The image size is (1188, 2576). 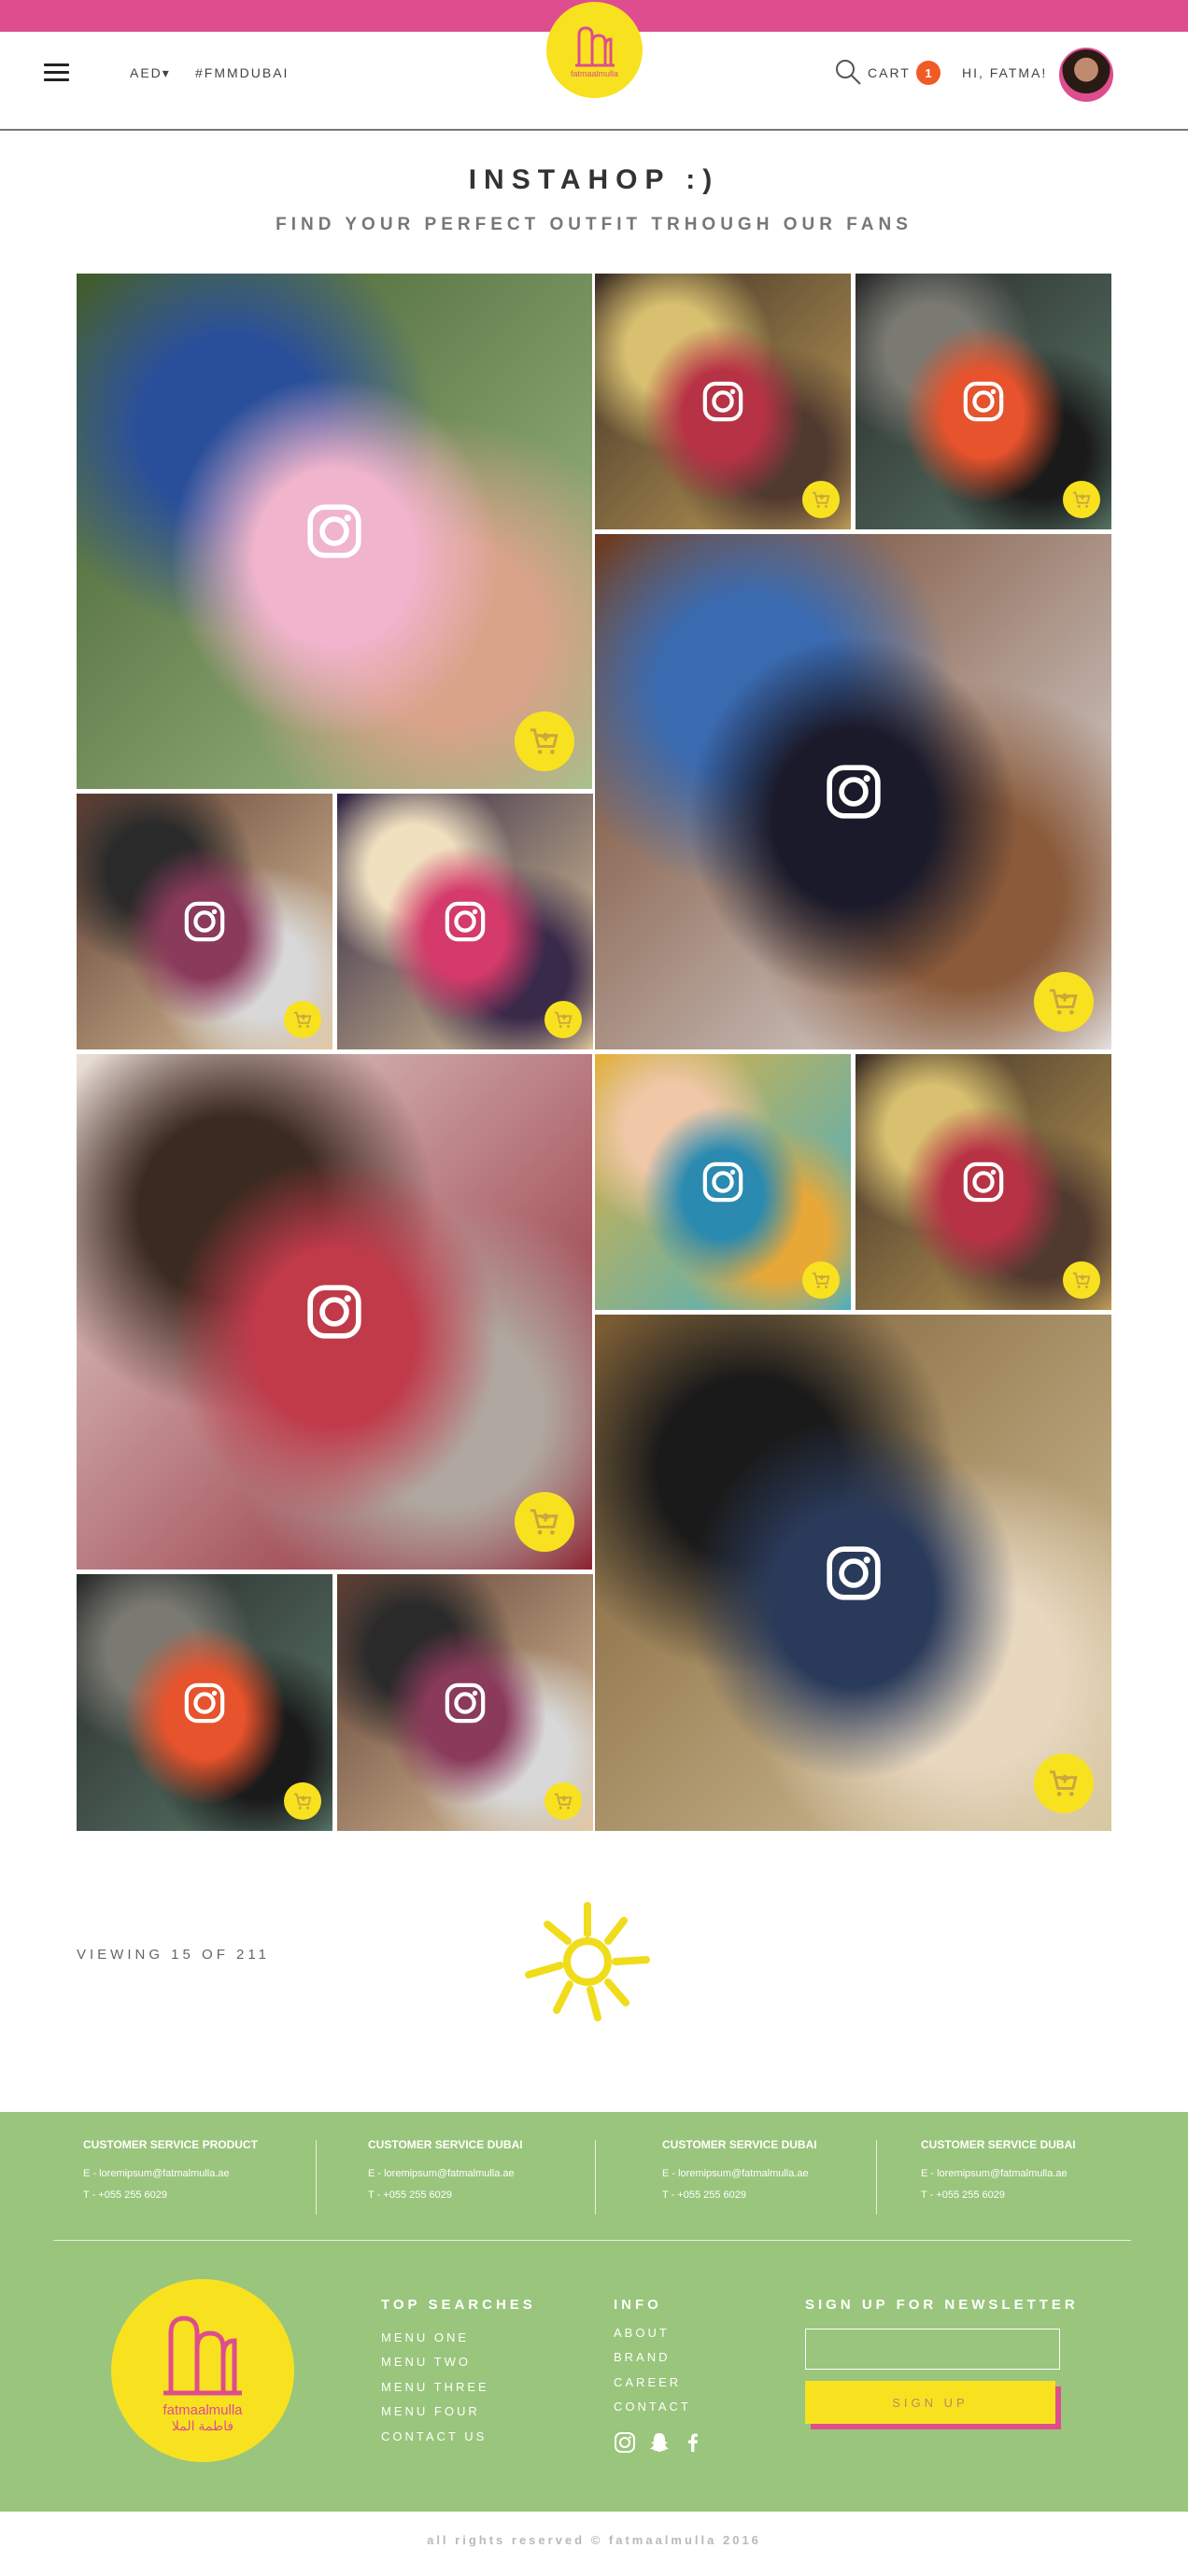 What do you see at coordinates (889, 73) in the screenshot?
I see `cart-link: CART` at bounding box center [889, 73].